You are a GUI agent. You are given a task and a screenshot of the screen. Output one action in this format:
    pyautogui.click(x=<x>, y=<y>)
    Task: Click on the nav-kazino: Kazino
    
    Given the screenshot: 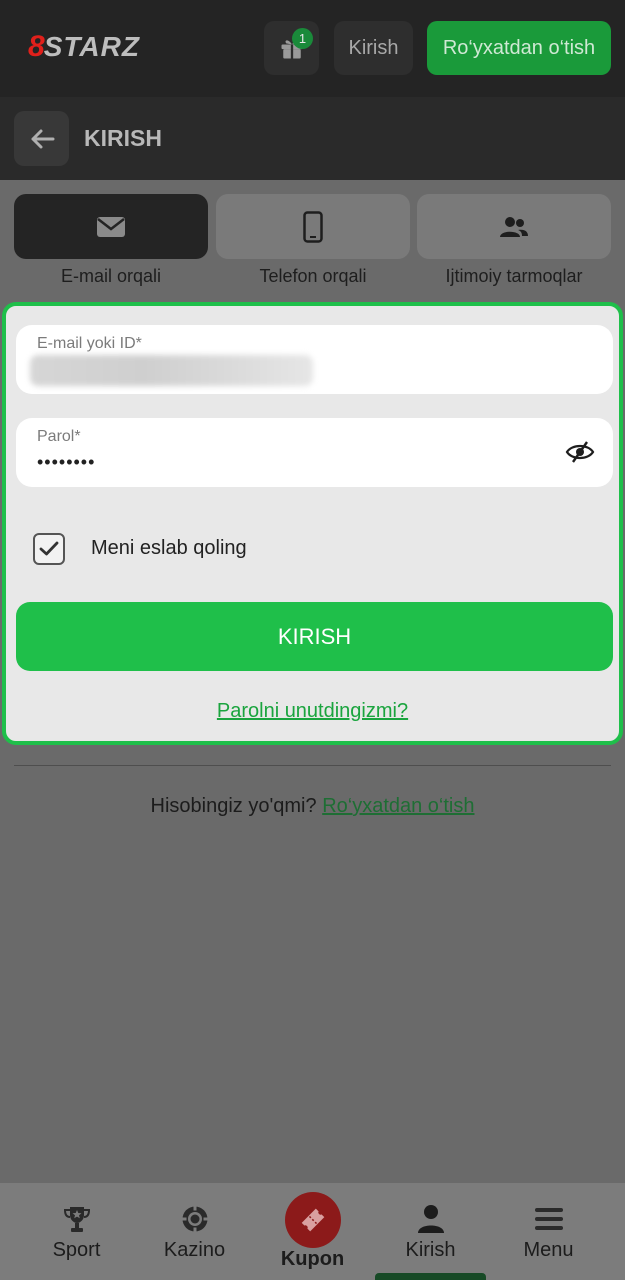 What is the action you would take?
    pyautogui.click(x=194, y=1231)
    